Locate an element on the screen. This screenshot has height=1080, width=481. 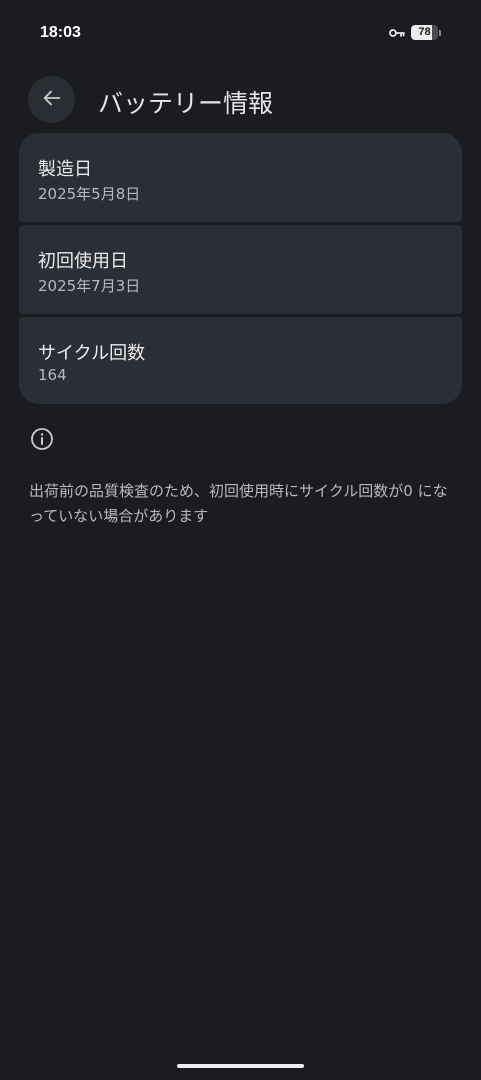
app-bar: バッテリー情報 is located at coordinates (240, 100).